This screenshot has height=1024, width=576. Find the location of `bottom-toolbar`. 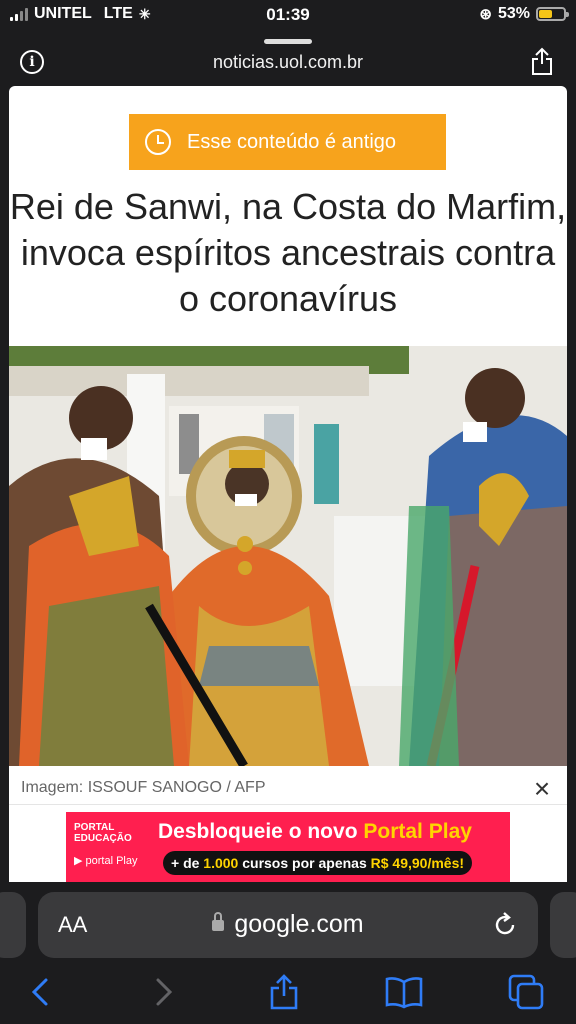

bottom-toolbar is located at coordinates (288, 993).